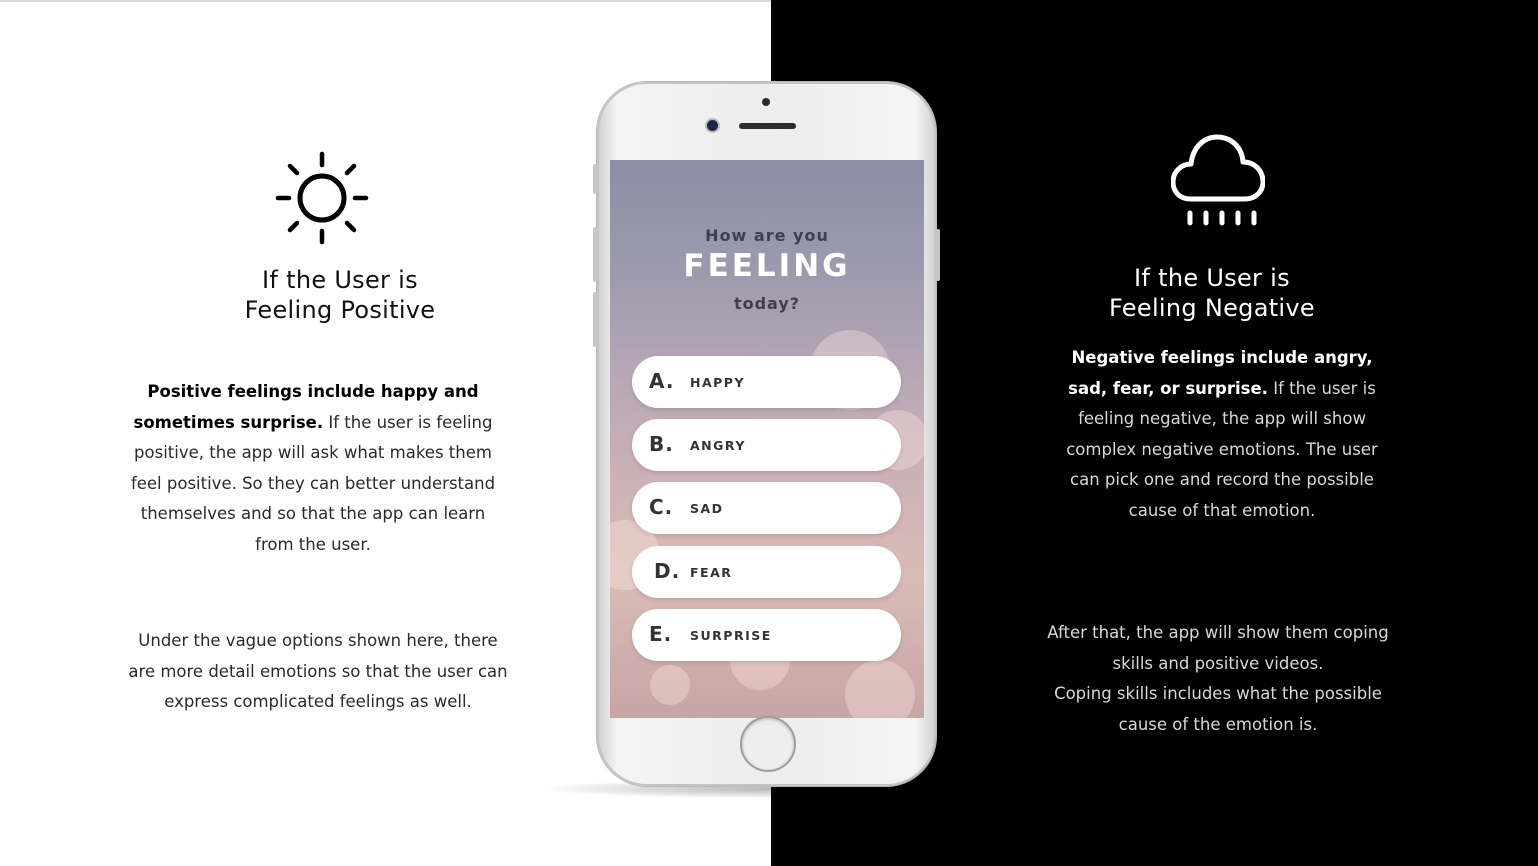 Image resolution: width=1538 pixels, height=866 pixels. Describe the element at coordinates (712, 125) in the screenshot. I see `phone-front-camera` at that location.